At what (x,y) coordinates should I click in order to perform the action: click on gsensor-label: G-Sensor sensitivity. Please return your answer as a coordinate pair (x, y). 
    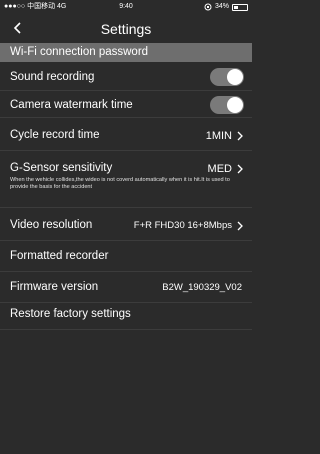
    Looking at the image, I should click on (61, 168).